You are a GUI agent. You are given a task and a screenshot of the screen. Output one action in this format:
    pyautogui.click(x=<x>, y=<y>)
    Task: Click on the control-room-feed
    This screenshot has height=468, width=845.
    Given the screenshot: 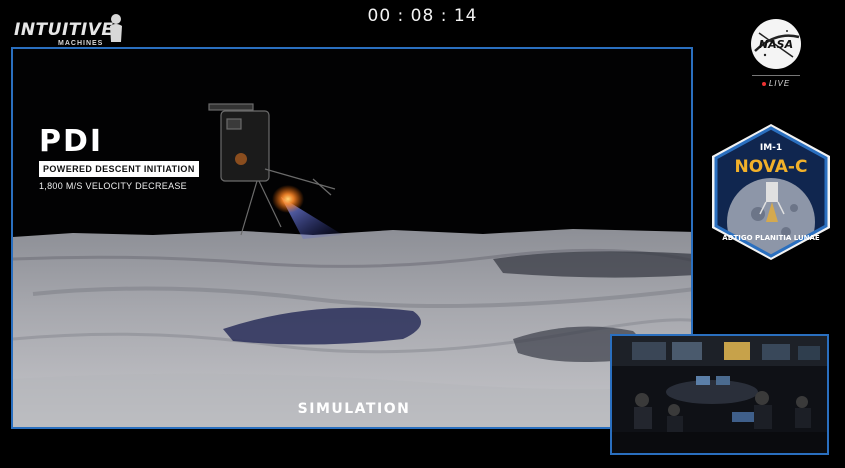 What is the action you would take?
    pyautogui.click(x=719, y=394)
    